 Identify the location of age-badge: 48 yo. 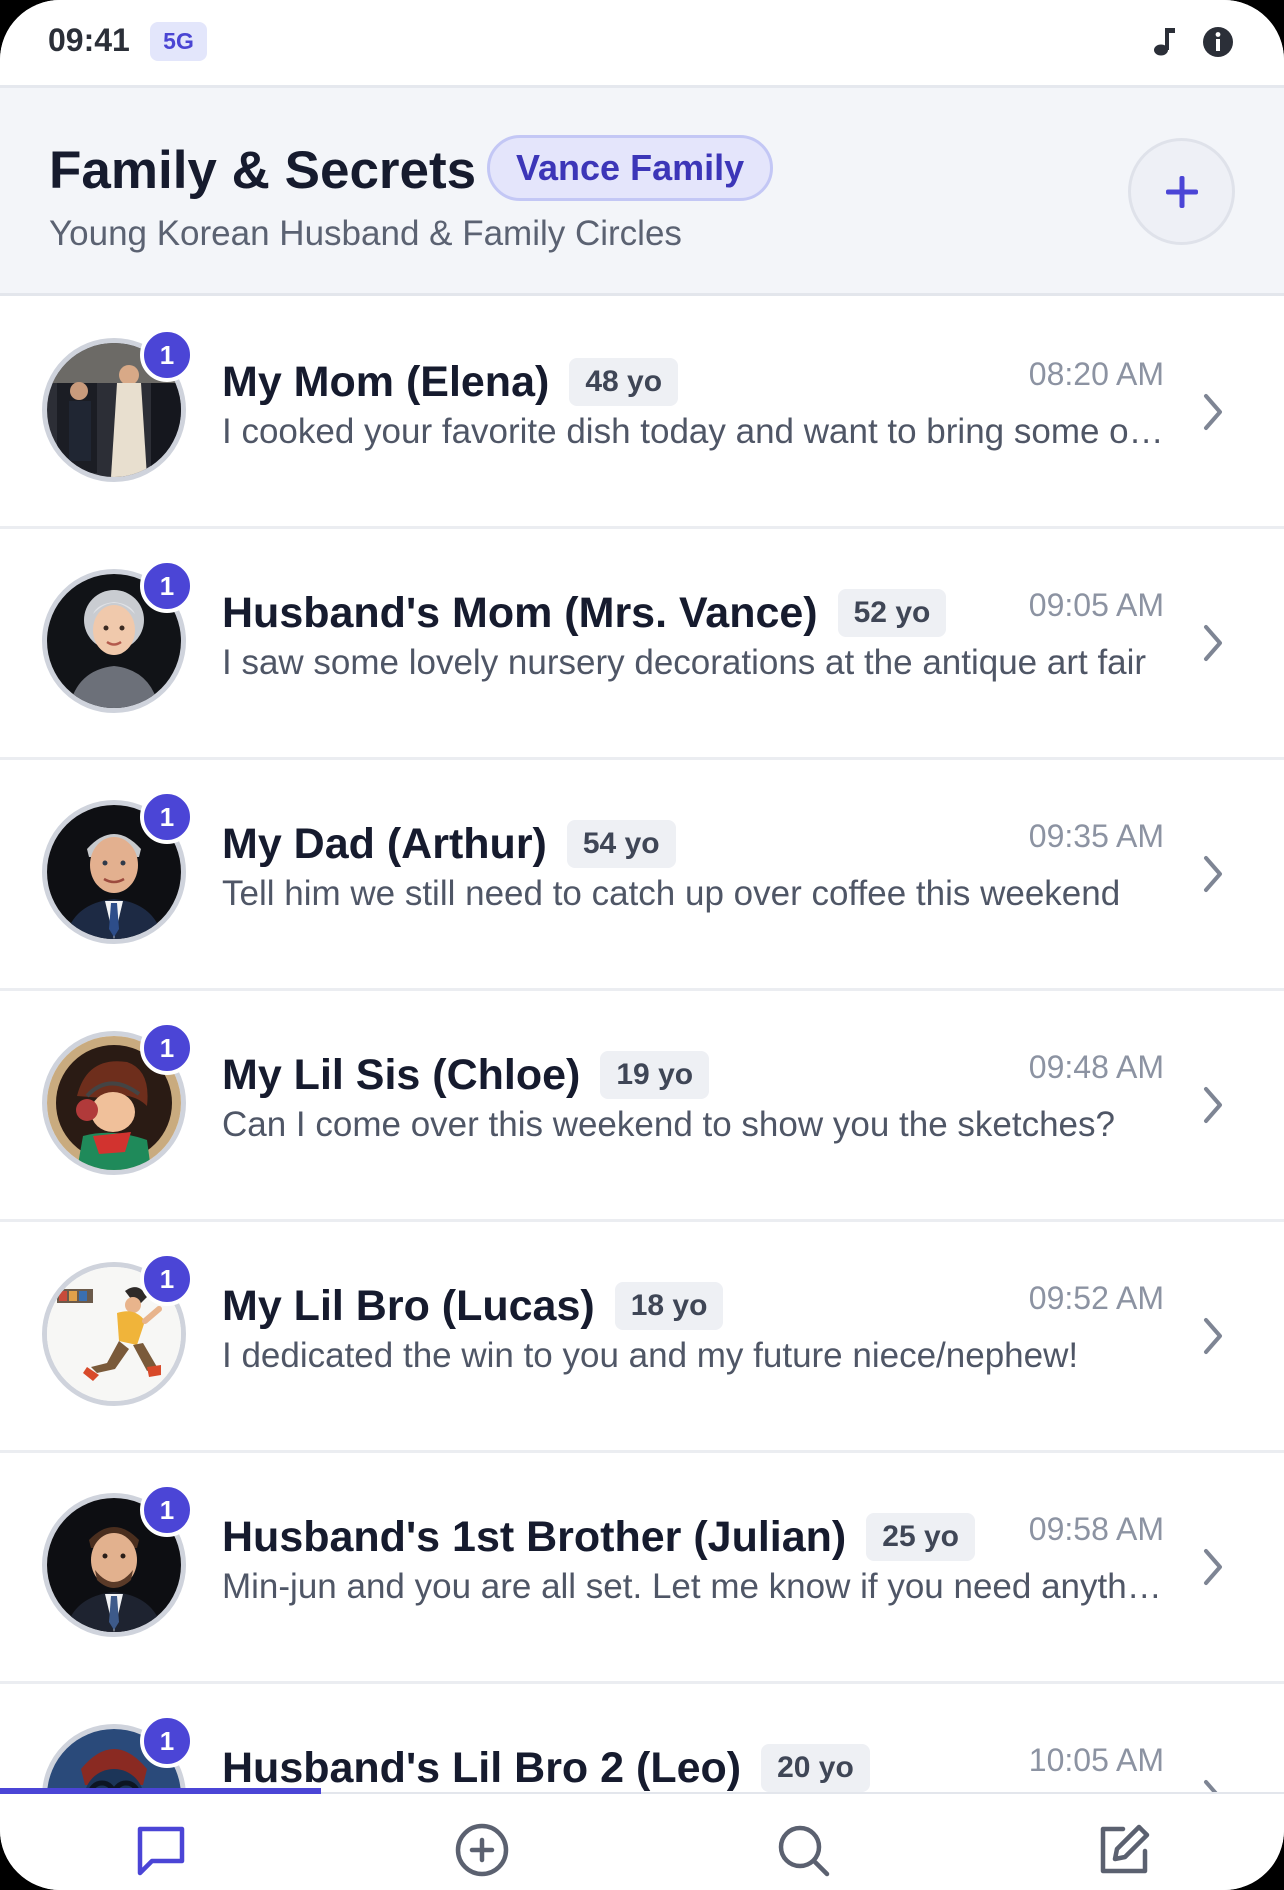
(624, 382).